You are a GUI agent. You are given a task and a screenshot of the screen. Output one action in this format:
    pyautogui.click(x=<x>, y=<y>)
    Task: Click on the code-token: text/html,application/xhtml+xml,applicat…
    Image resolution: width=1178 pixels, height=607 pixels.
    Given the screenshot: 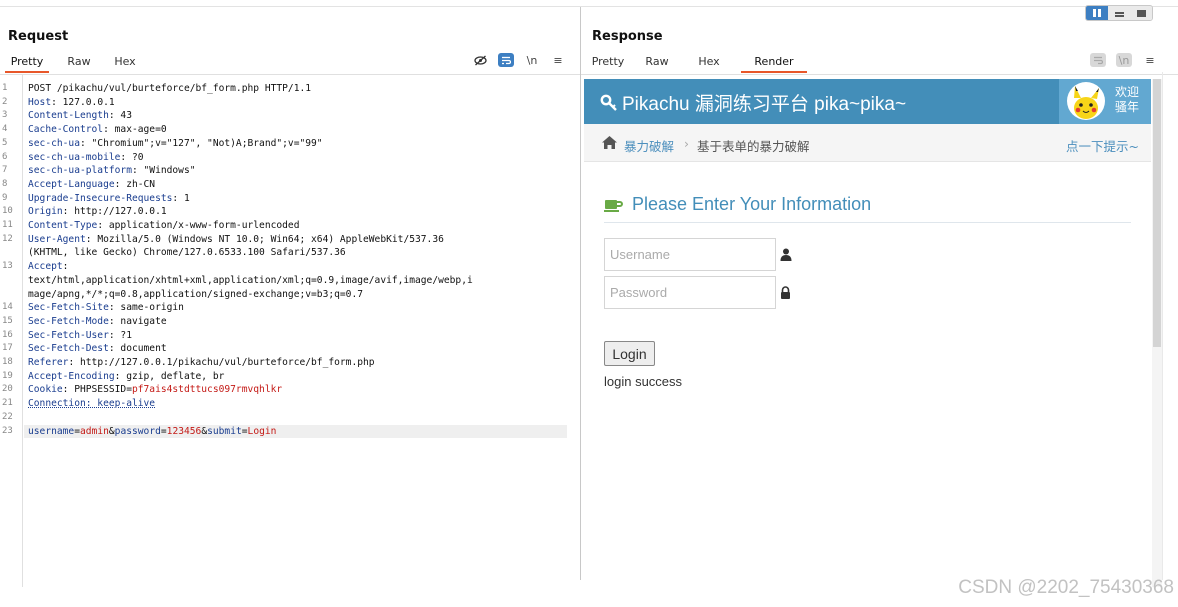 What is the action you would take?
    pyautogui.click(x=250, y=280)
    